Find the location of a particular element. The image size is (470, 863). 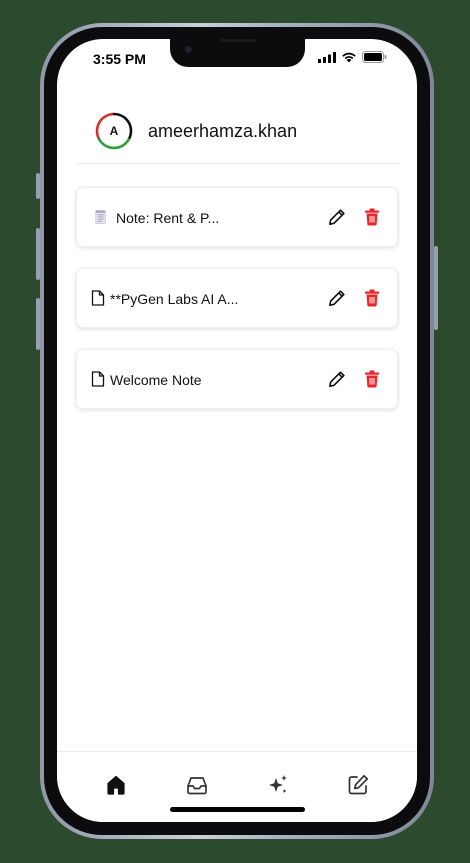

username: ameerhamza.khan is located at coordinates (223, 130).